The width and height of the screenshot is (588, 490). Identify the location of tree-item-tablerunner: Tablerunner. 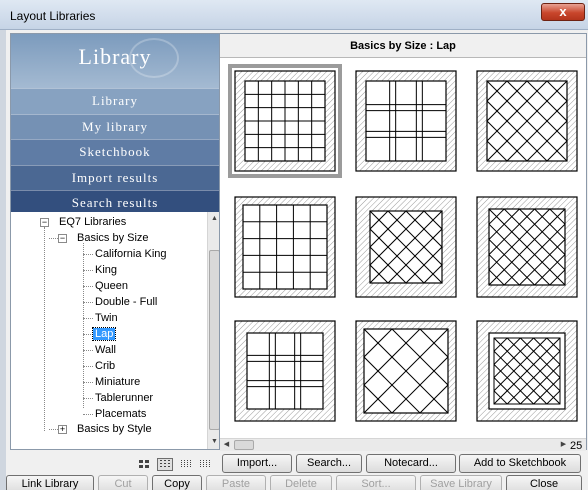
(124, 398).